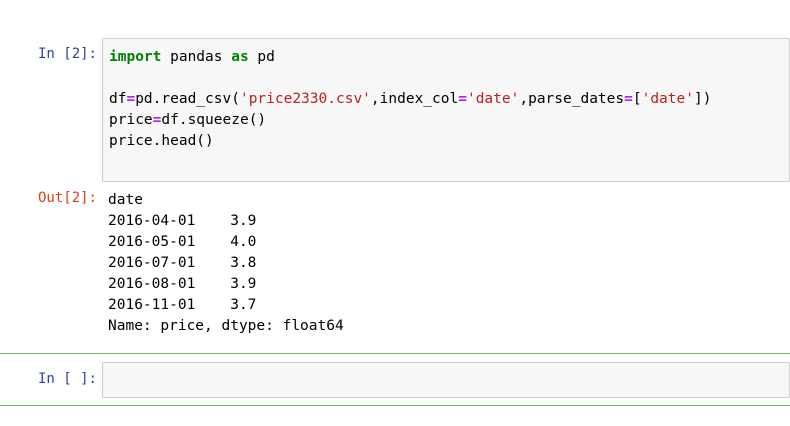  Describe the element at coordinates (182, 242) in the screenshot. I see `output-line: 2016-05-01 4.0` at that location.